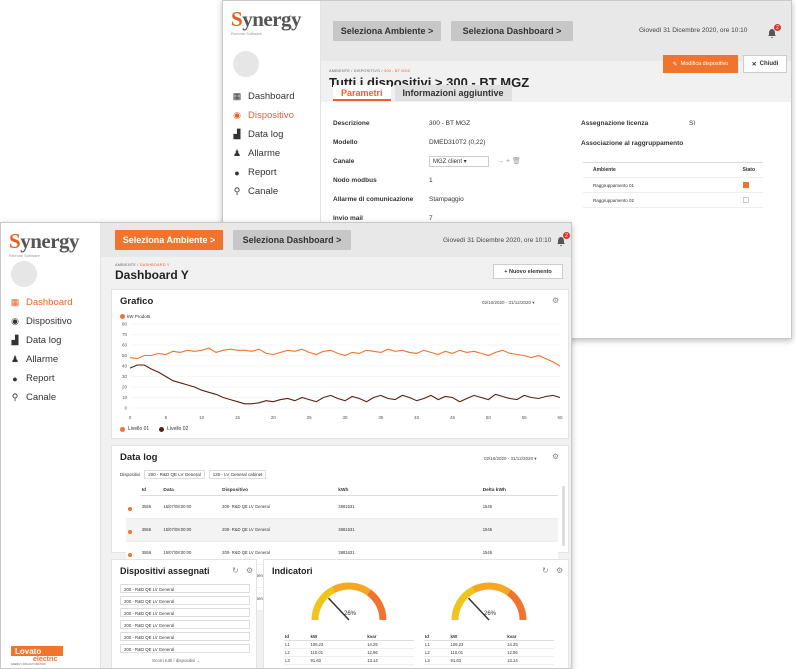 Image resolution: width=796 pixels, height=669 pixels. Describe the element at coordinates (508, 303) in the screenshot. I see `chart-date-range: 02/10/2020 - 31/12/2020 ▾` at that location.